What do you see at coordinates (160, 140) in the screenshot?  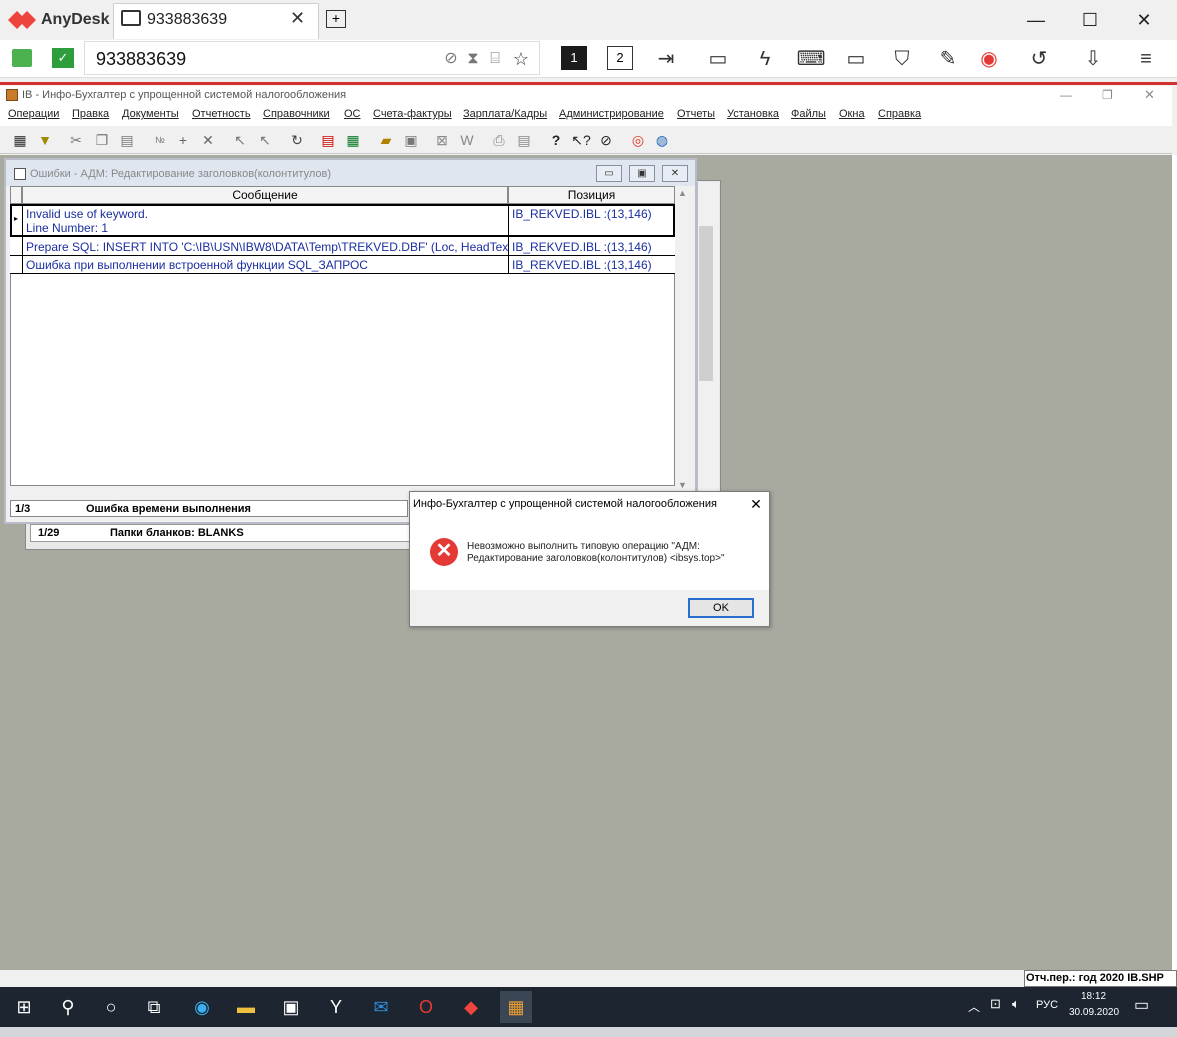 I see `number-icon: №` at bounding box center [160, 140].